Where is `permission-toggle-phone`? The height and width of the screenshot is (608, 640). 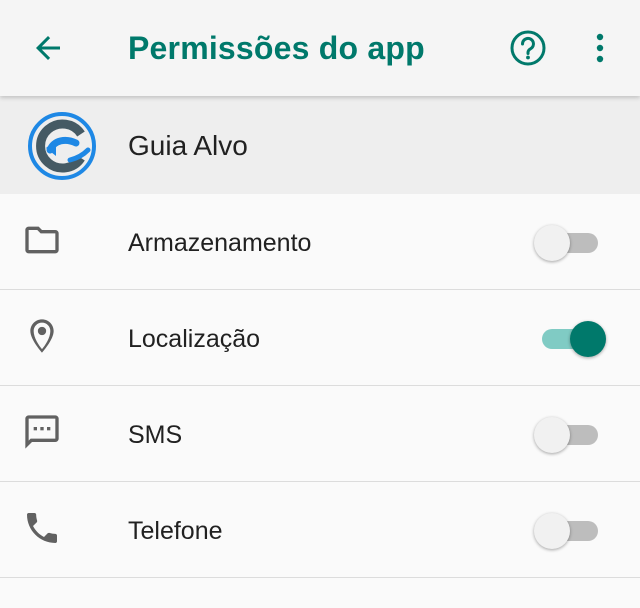
permission-toggle-phone is located at coordinates (570, 531).